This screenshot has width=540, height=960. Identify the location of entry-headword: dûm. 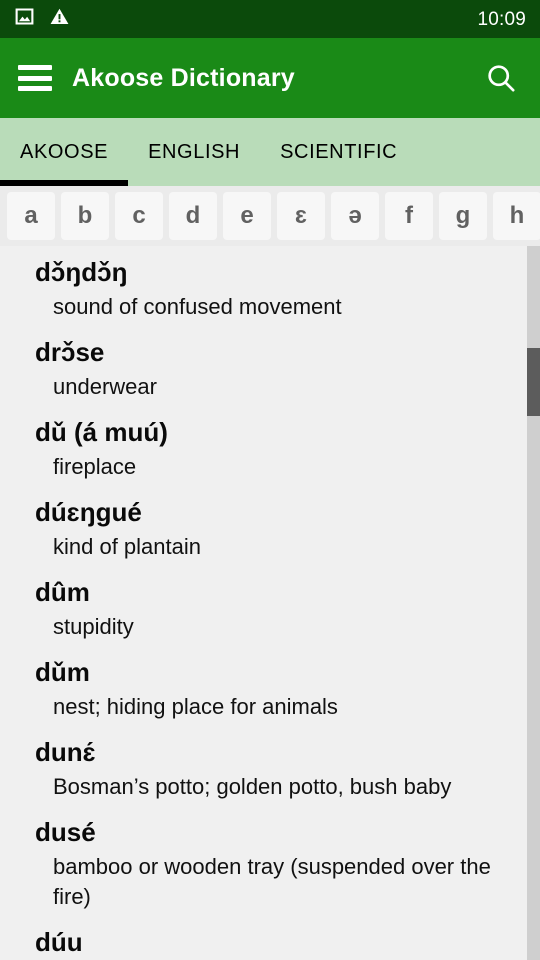
(62, 592).